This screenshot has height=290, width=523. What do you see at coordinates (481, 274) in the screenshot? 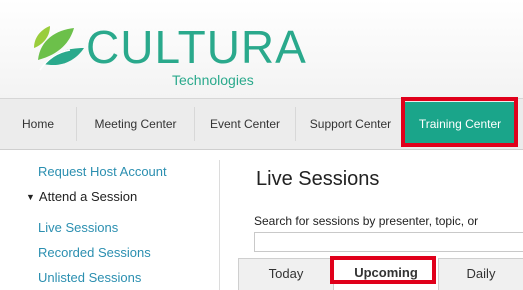
I see `tab-daily: Daily` at bounding box center [481, 274].